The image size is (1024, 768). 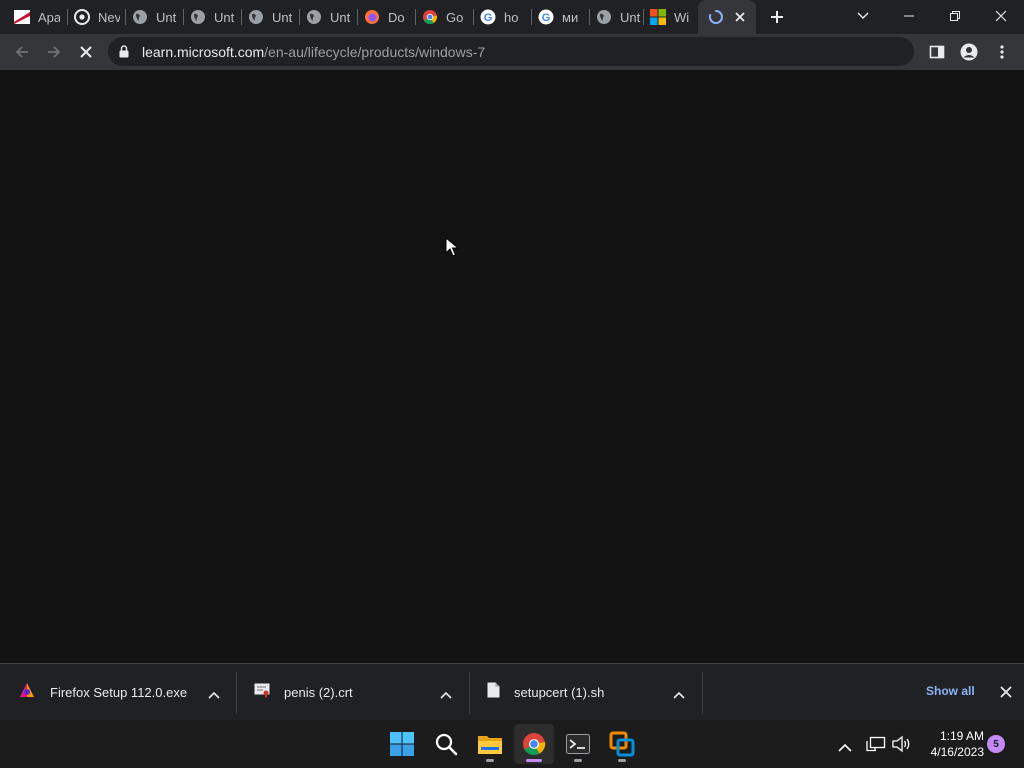 I want to click on tab-1: Apa, so click(x=33, y=17).